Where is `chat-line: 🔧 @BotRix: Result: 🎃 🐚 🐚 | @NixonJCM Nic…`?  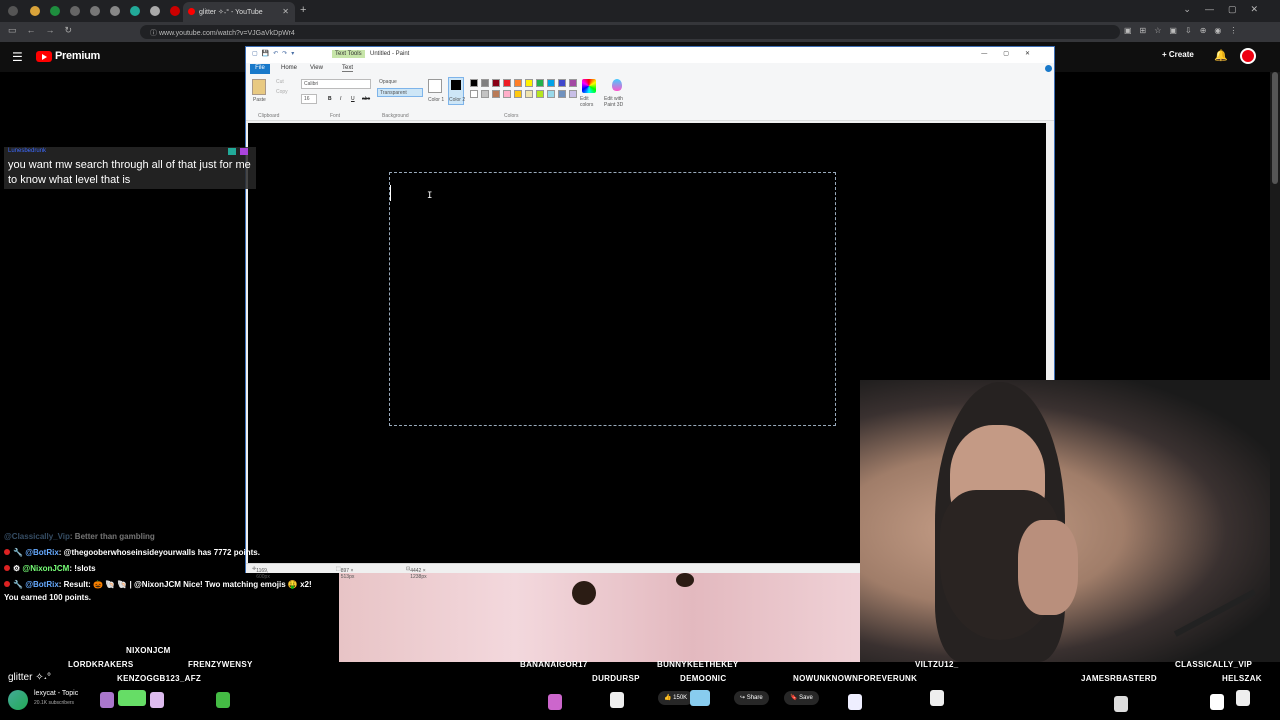
chat-line: 🔧 @BotRix: Result: 🎃 🐚 🐚 | @NixonJCM Nic… is located at coordinates (158, 584).